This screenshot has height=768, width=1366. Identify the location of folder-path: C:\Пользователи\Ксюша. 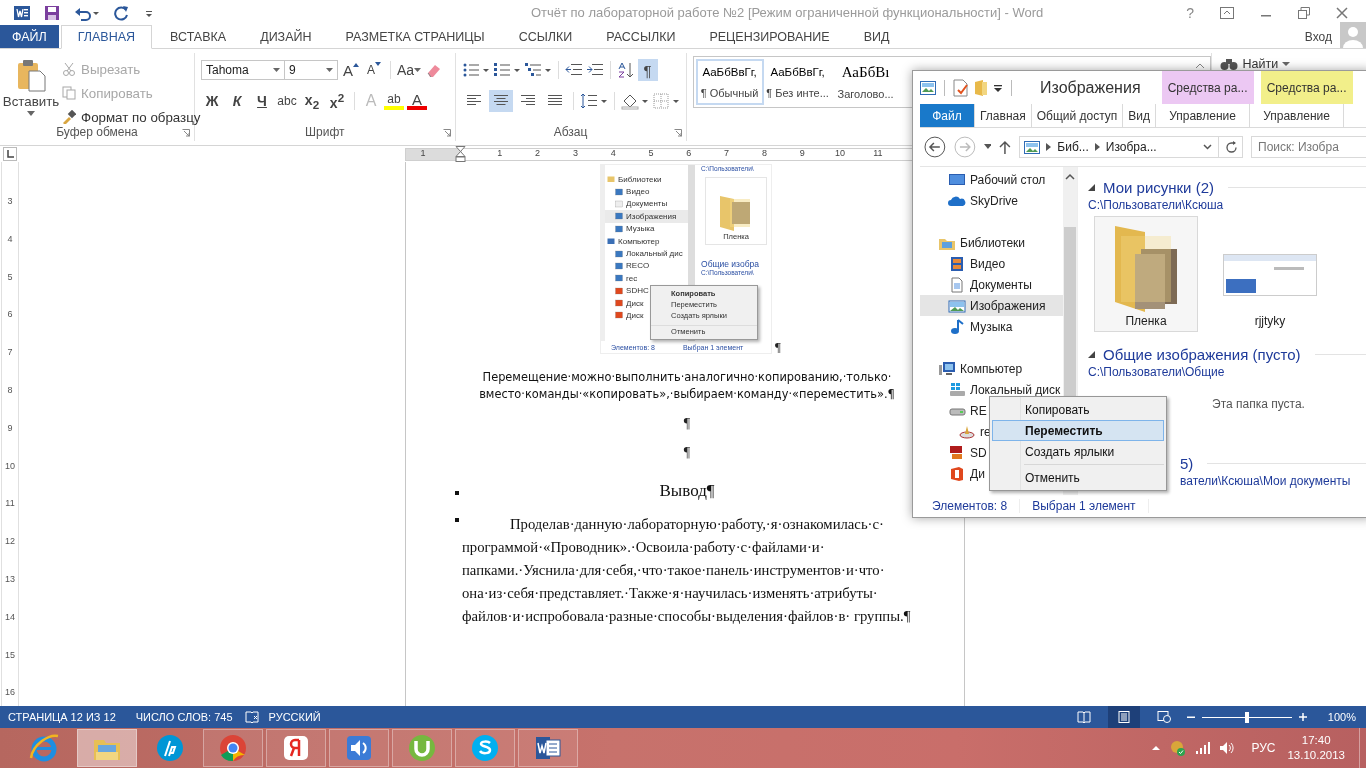
(1156, 205).